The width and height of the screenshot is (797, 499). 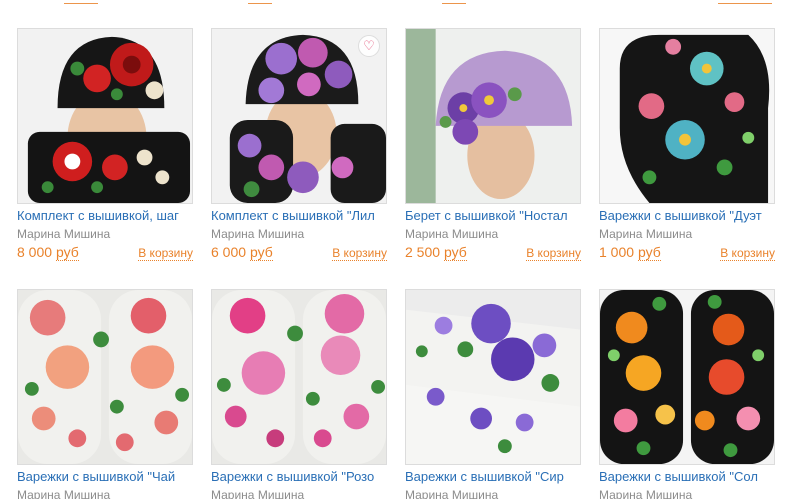 I want to click on product-card: Варежки с вышивкой "Сир Марина Мишина, so click(x=493, y=394).